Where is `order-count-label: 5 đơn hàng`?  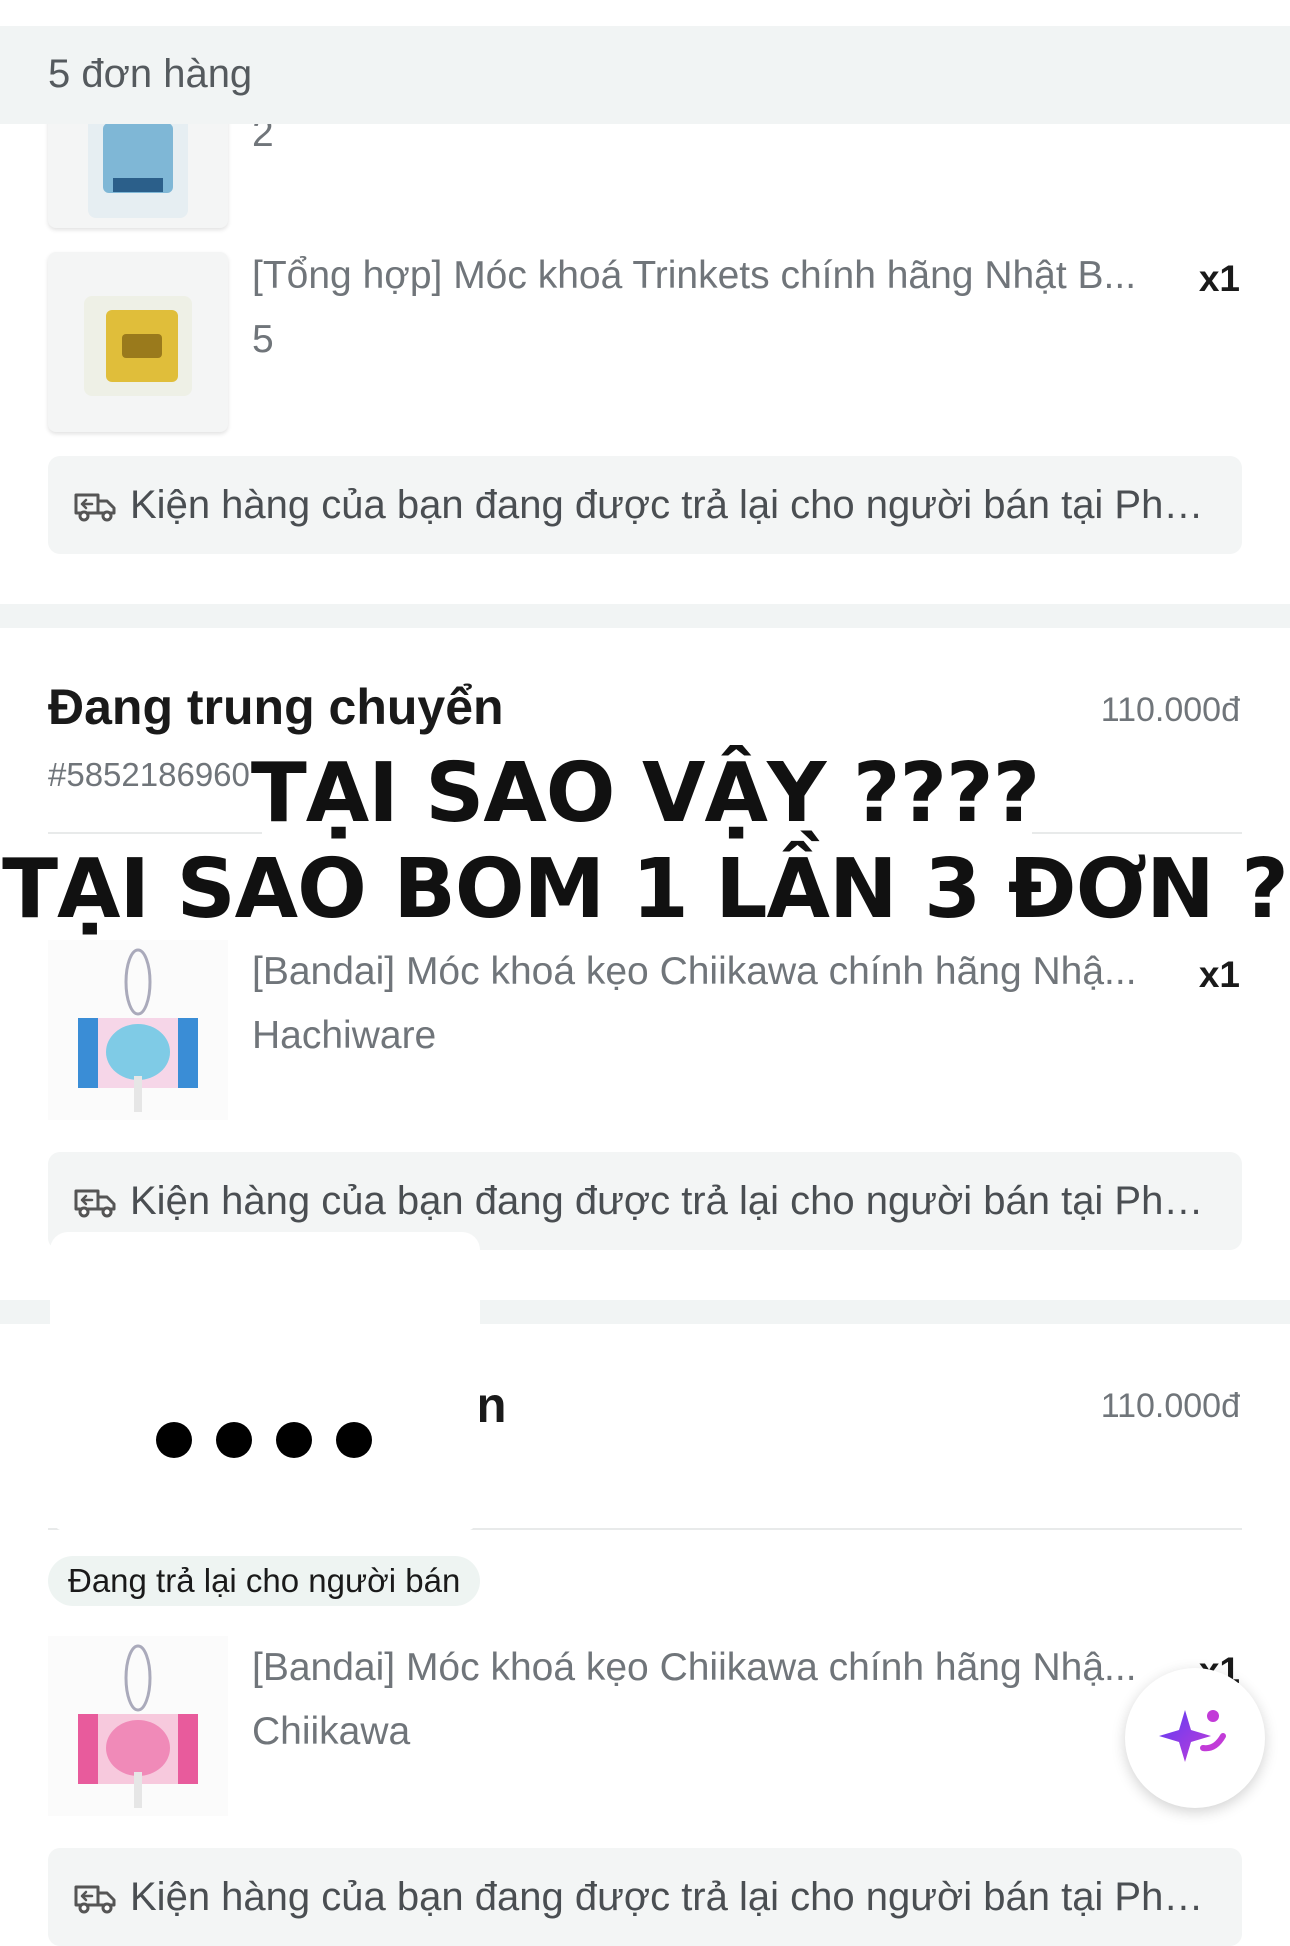 order-count-label: 5 đơn hàng is located at coordinates (150, 74).